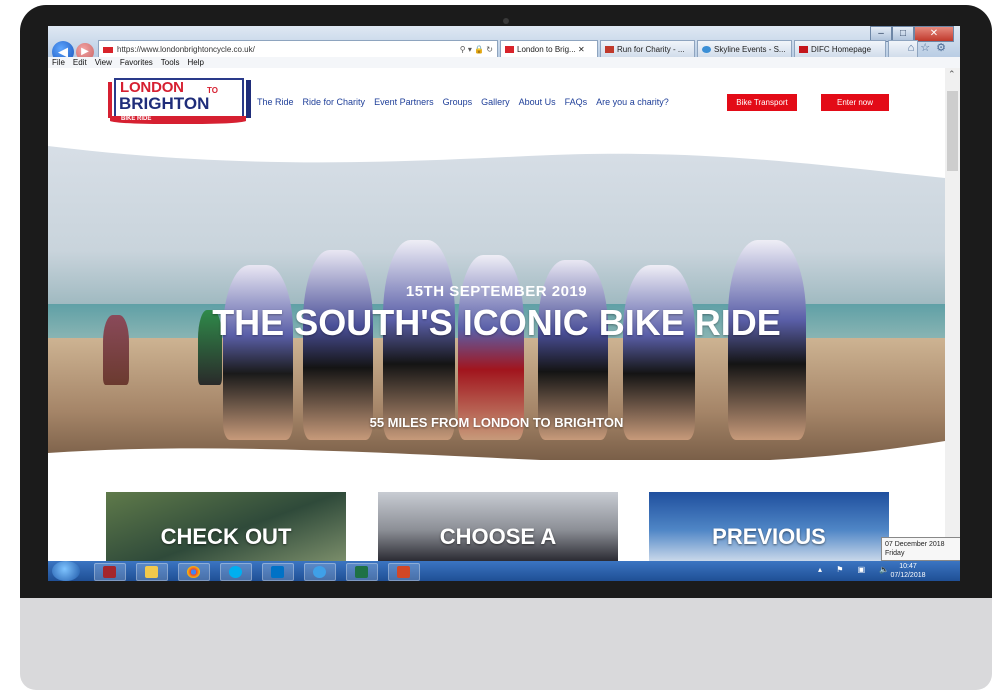  What do you see at coordinates (496, 322) in the screenshot?
I see `hero-title: THE SOUTH'S ICONIC BIKE RIDE` at bounding box center [496, 322].